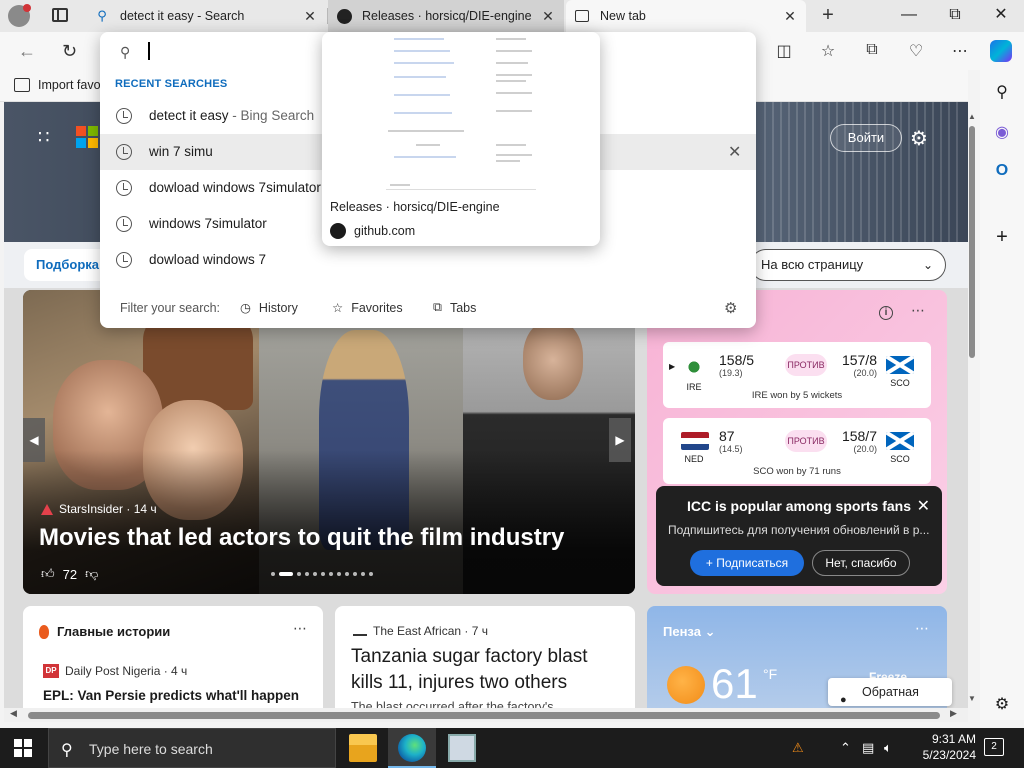 The height and width of the screenshot is (768, 1024). I want to click on edge-icon, so click(412, 748).